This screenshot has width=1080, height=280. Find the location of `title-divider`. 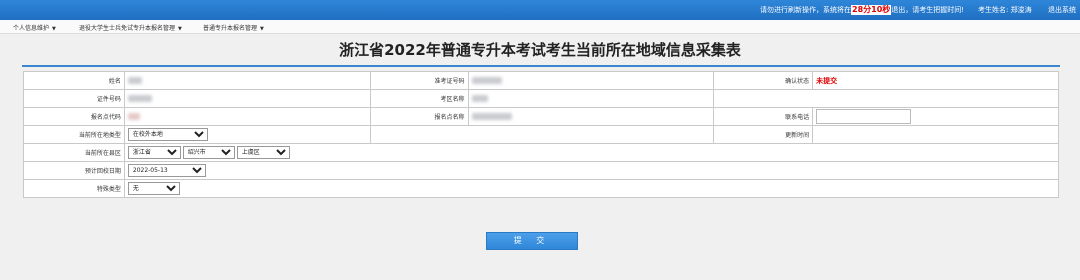

title-divider is located at coordinates (541, 66).